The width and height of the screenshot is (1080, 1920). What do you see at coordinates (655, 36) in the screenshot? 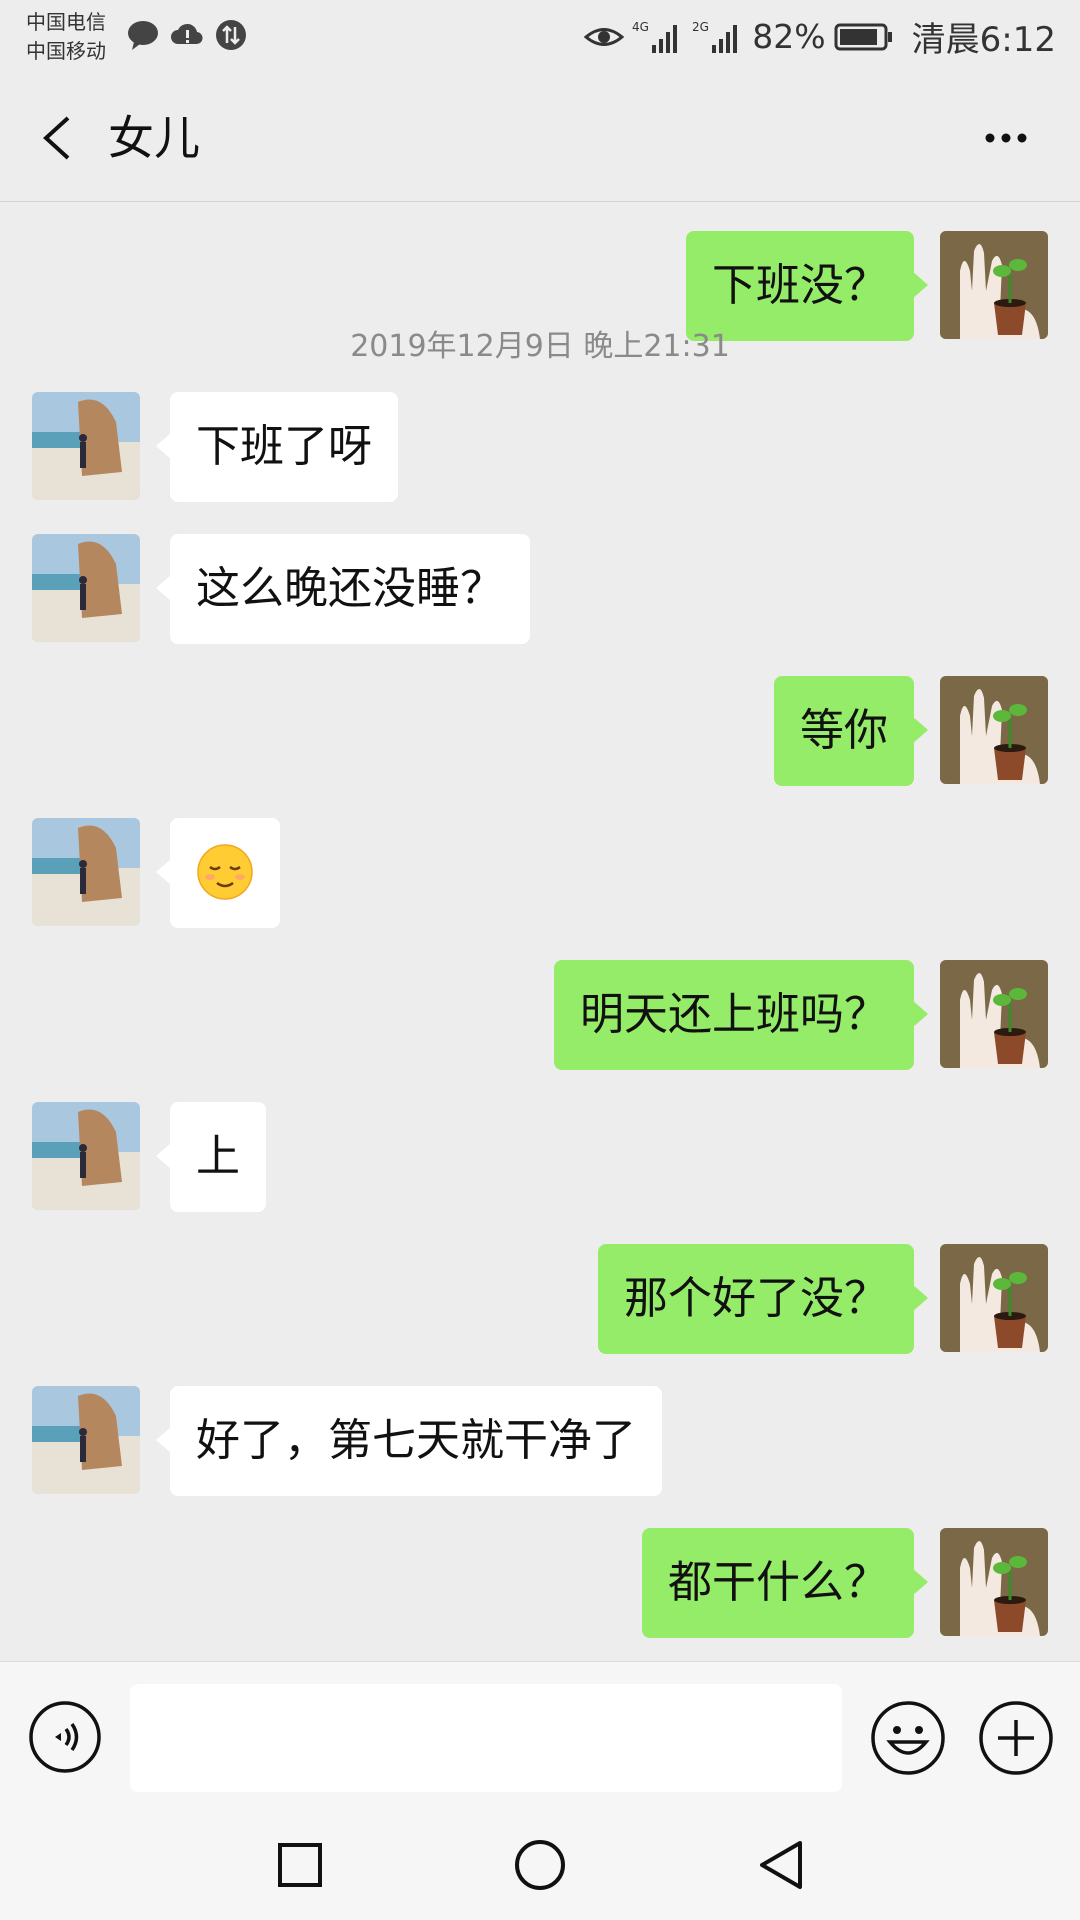
I see `signal-4g-icon: 4G` at bounding box center [655, 36].